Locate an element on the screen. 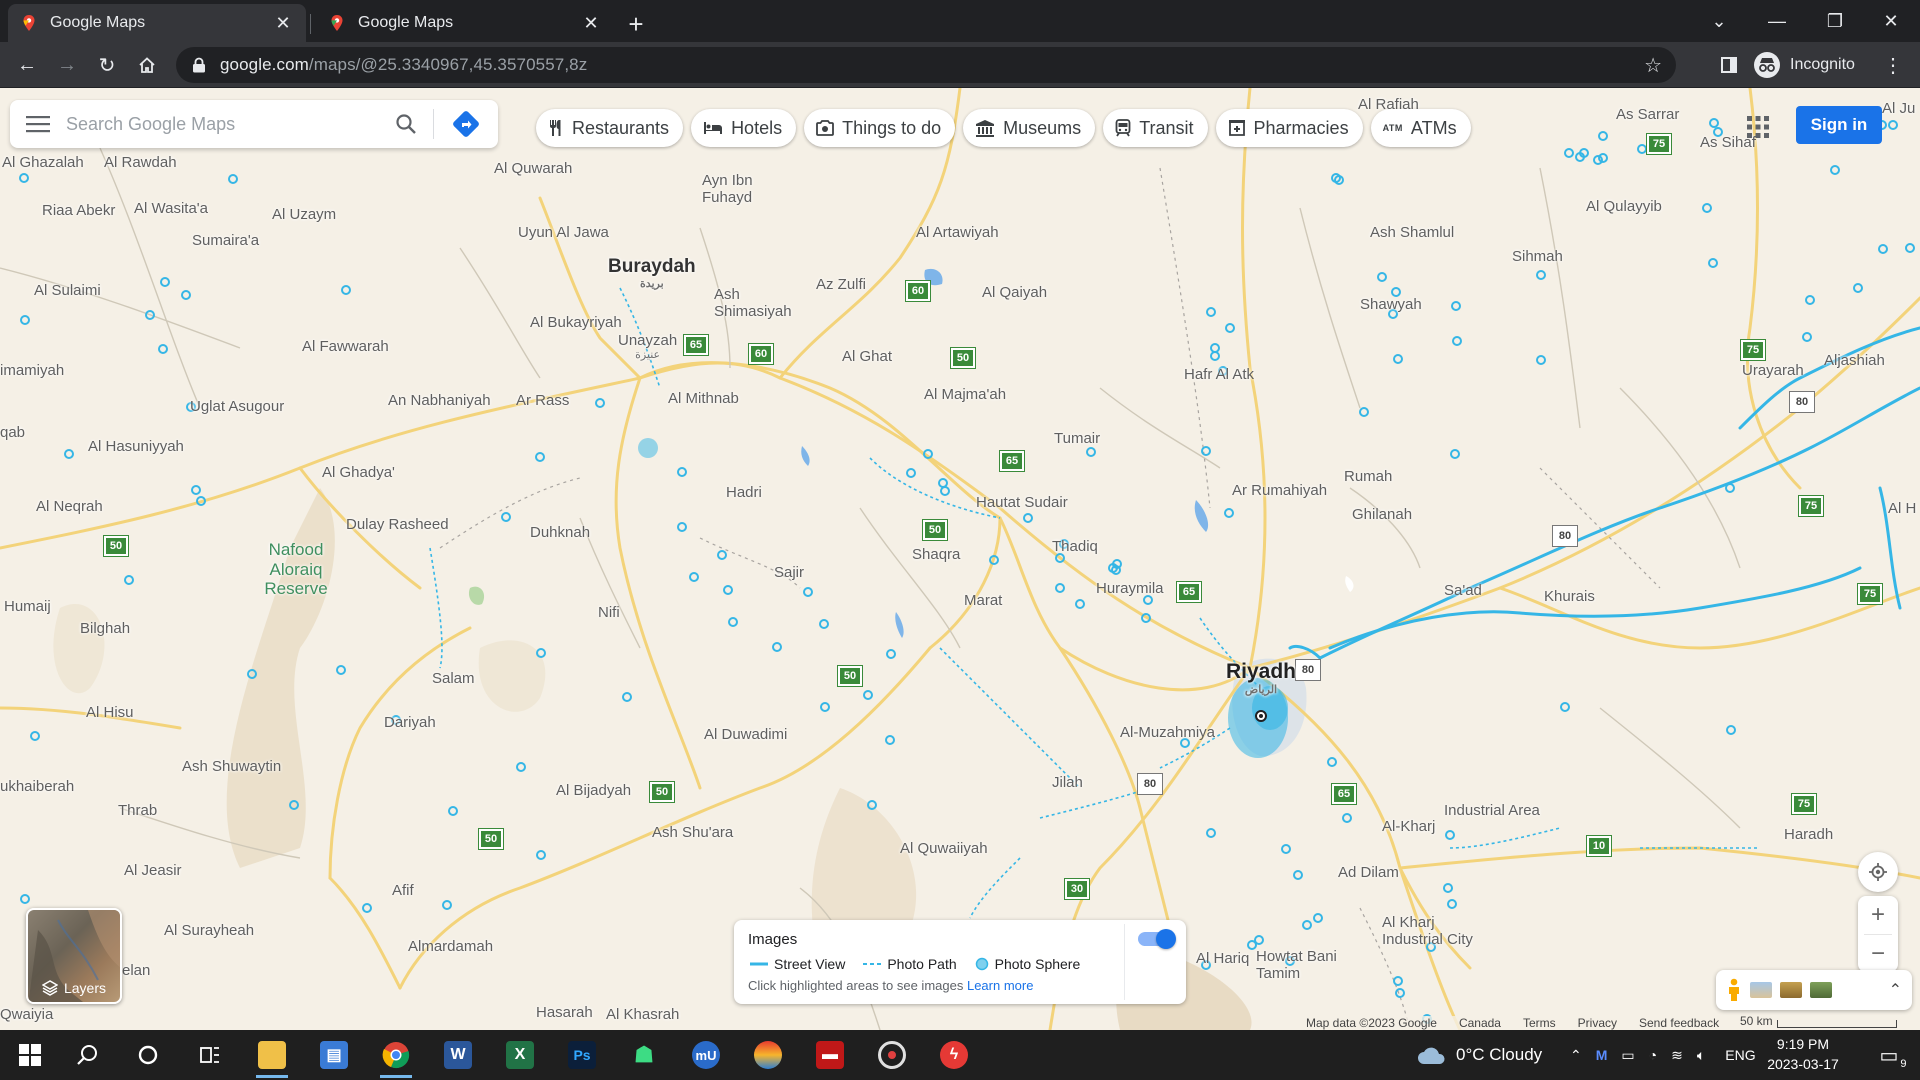  place-label: Uyun Al Jawa is located at coordinates (563, 232).